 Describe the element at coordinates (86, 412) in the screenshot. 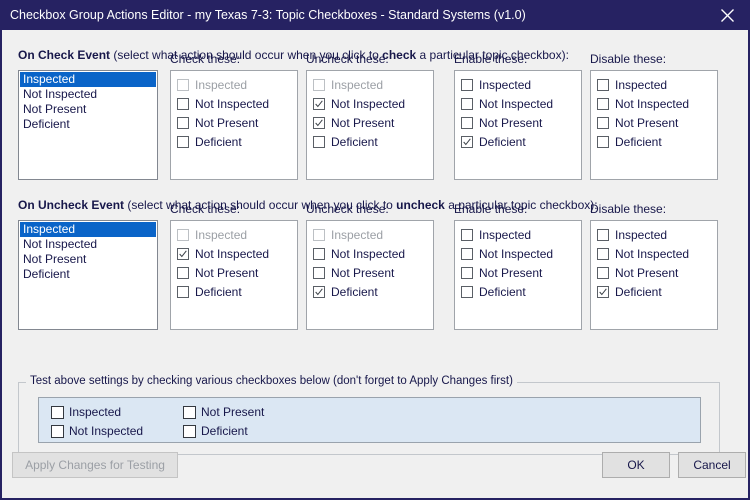

I see `test-checkbox-row: Inspected` at that location.